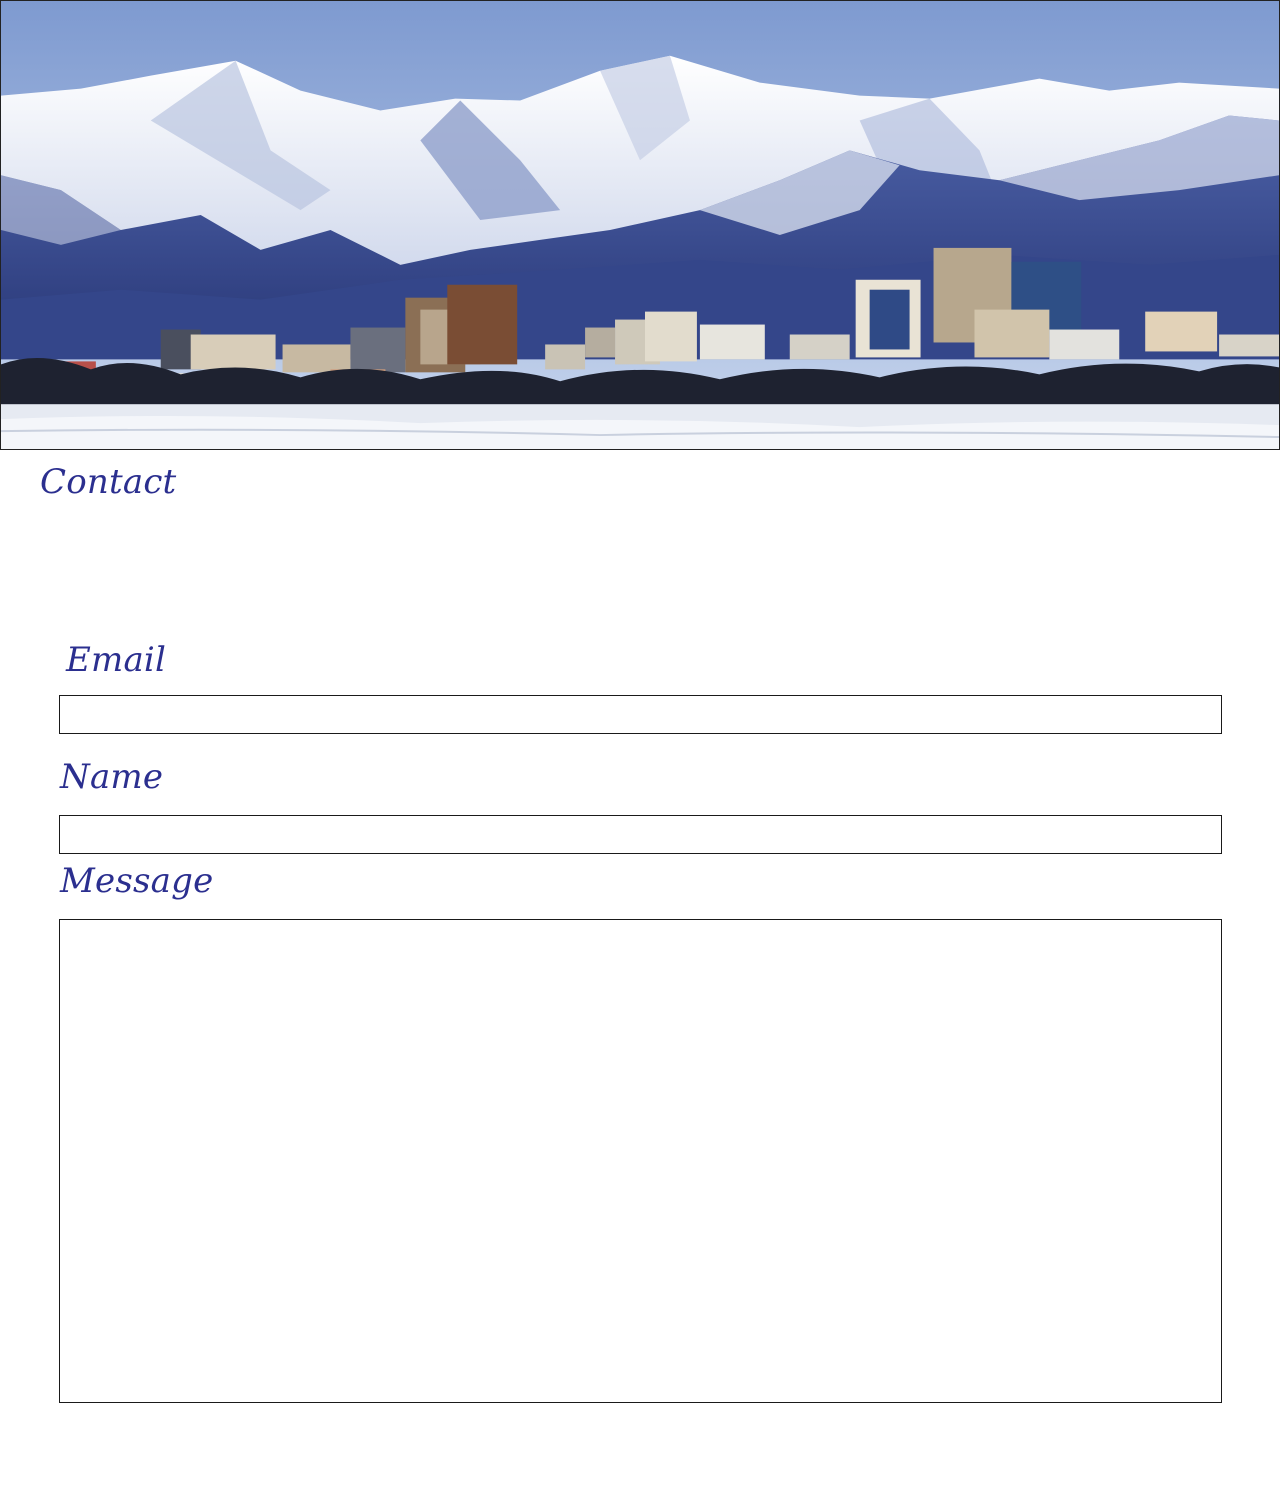  What do you see at coordinates (137, 881) in the screenshot?
I see `message-label: Message` at bounding box center [137, 881].